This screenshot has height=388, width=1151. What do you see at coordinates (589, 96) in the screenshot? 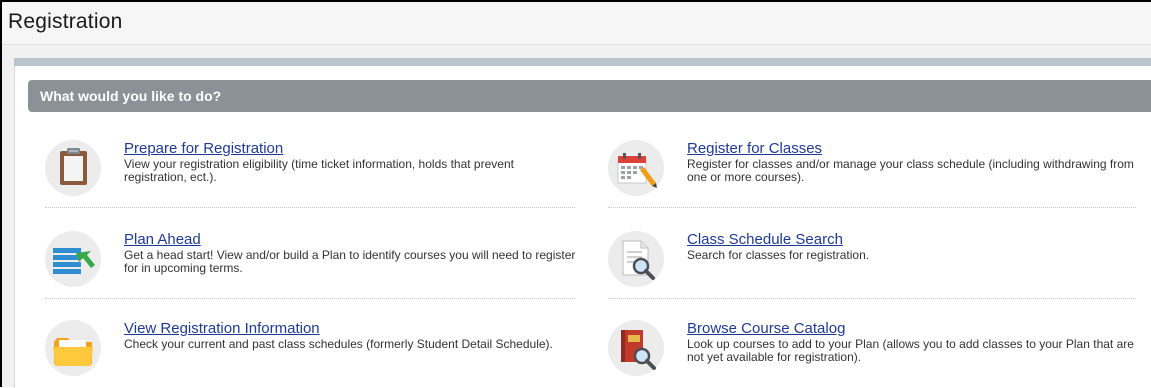
I see `panel-title-bar: What would you like to do?` at bounding box center [589, 96].